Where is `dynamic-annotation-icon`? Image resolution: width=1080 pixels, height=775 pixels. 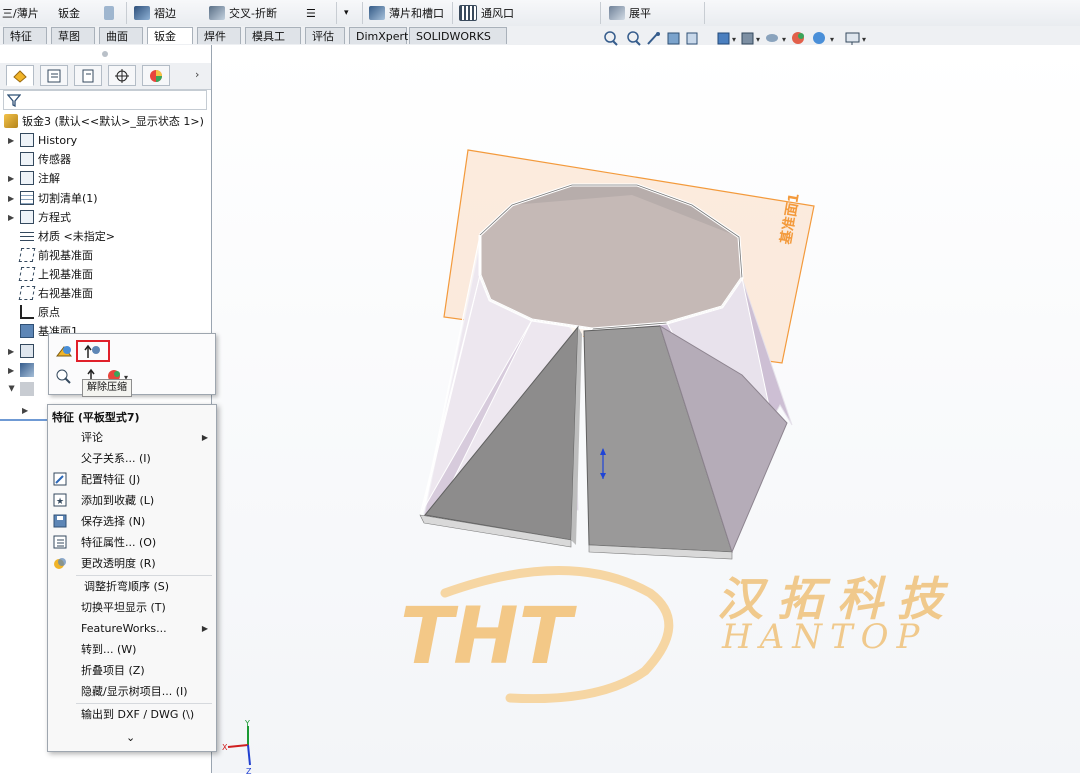 dynamic-annotation-icon is located at coordinates (692, 38).